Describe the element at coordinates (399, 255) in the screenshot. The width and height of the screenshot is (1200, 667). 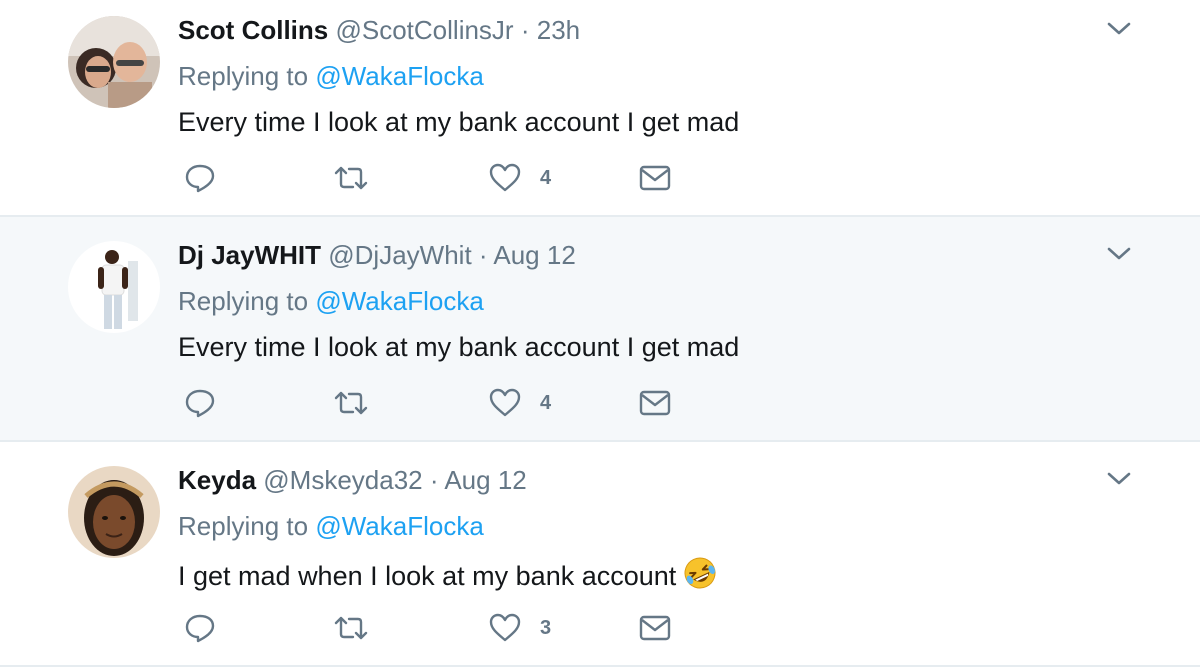
I see `user-handle: @DjJayWhit` at that location.